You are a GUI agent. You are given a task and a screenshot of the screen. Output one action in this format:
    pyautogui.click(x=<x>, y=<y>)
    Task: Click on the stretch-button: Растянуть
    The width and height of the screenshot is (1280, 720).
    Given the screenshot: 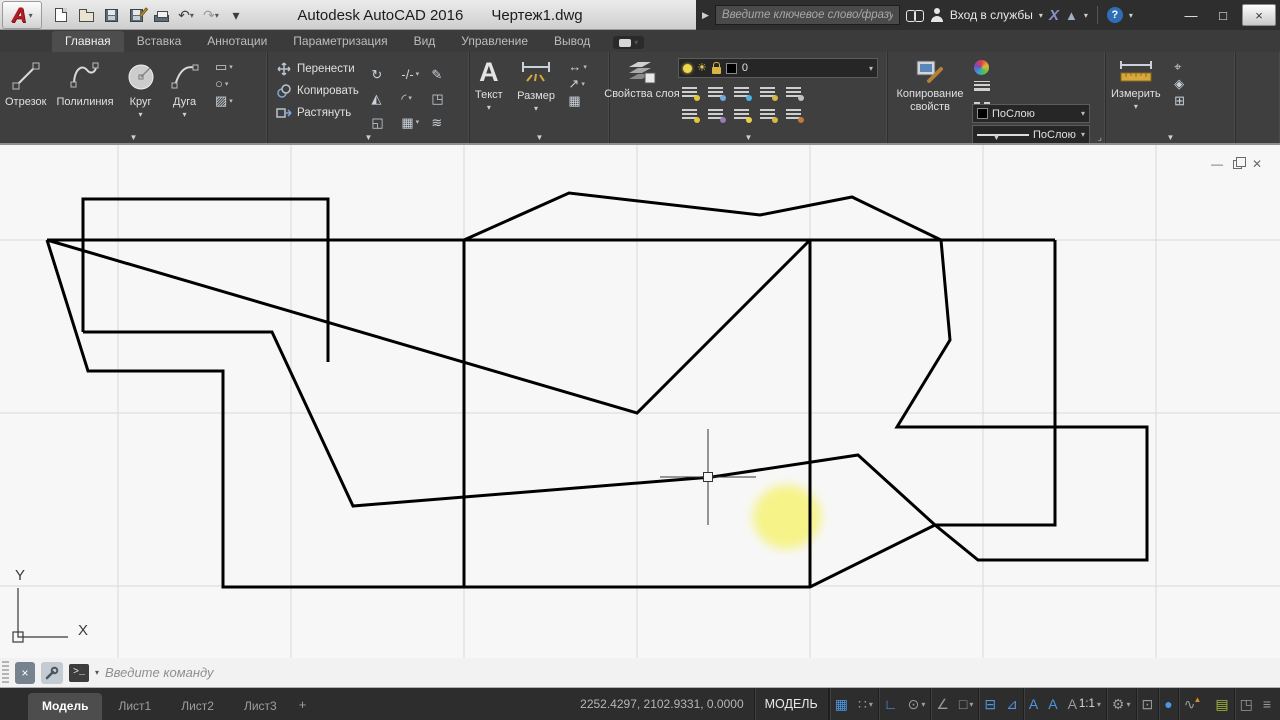 What is the action you would take?
    pyautogui.click(x=317, y=113)
    